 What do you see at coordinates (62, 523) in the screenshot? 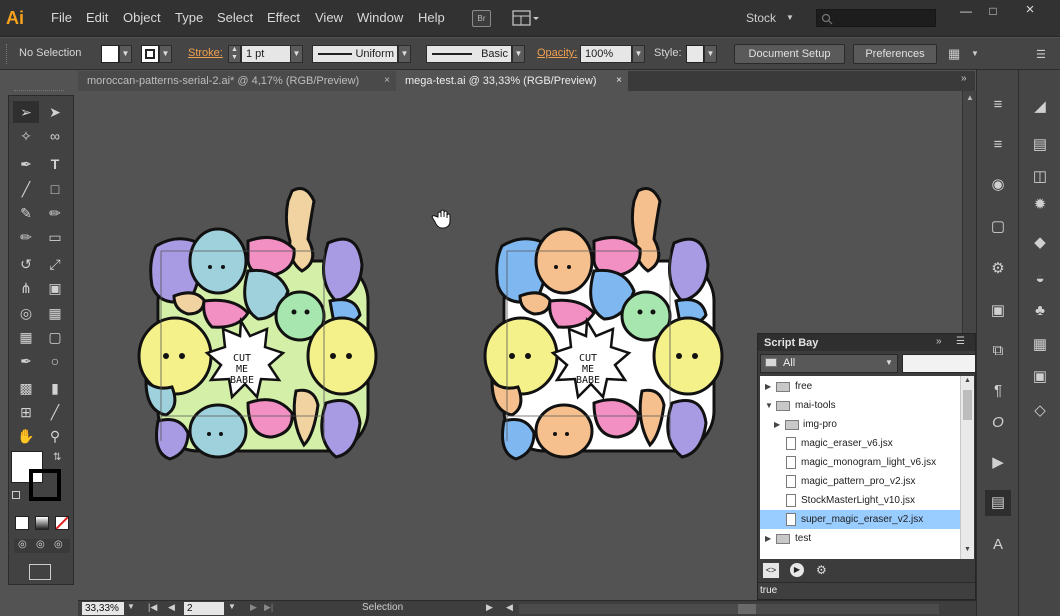
I see `none-mode-icon` at bounding box center [62, 523].